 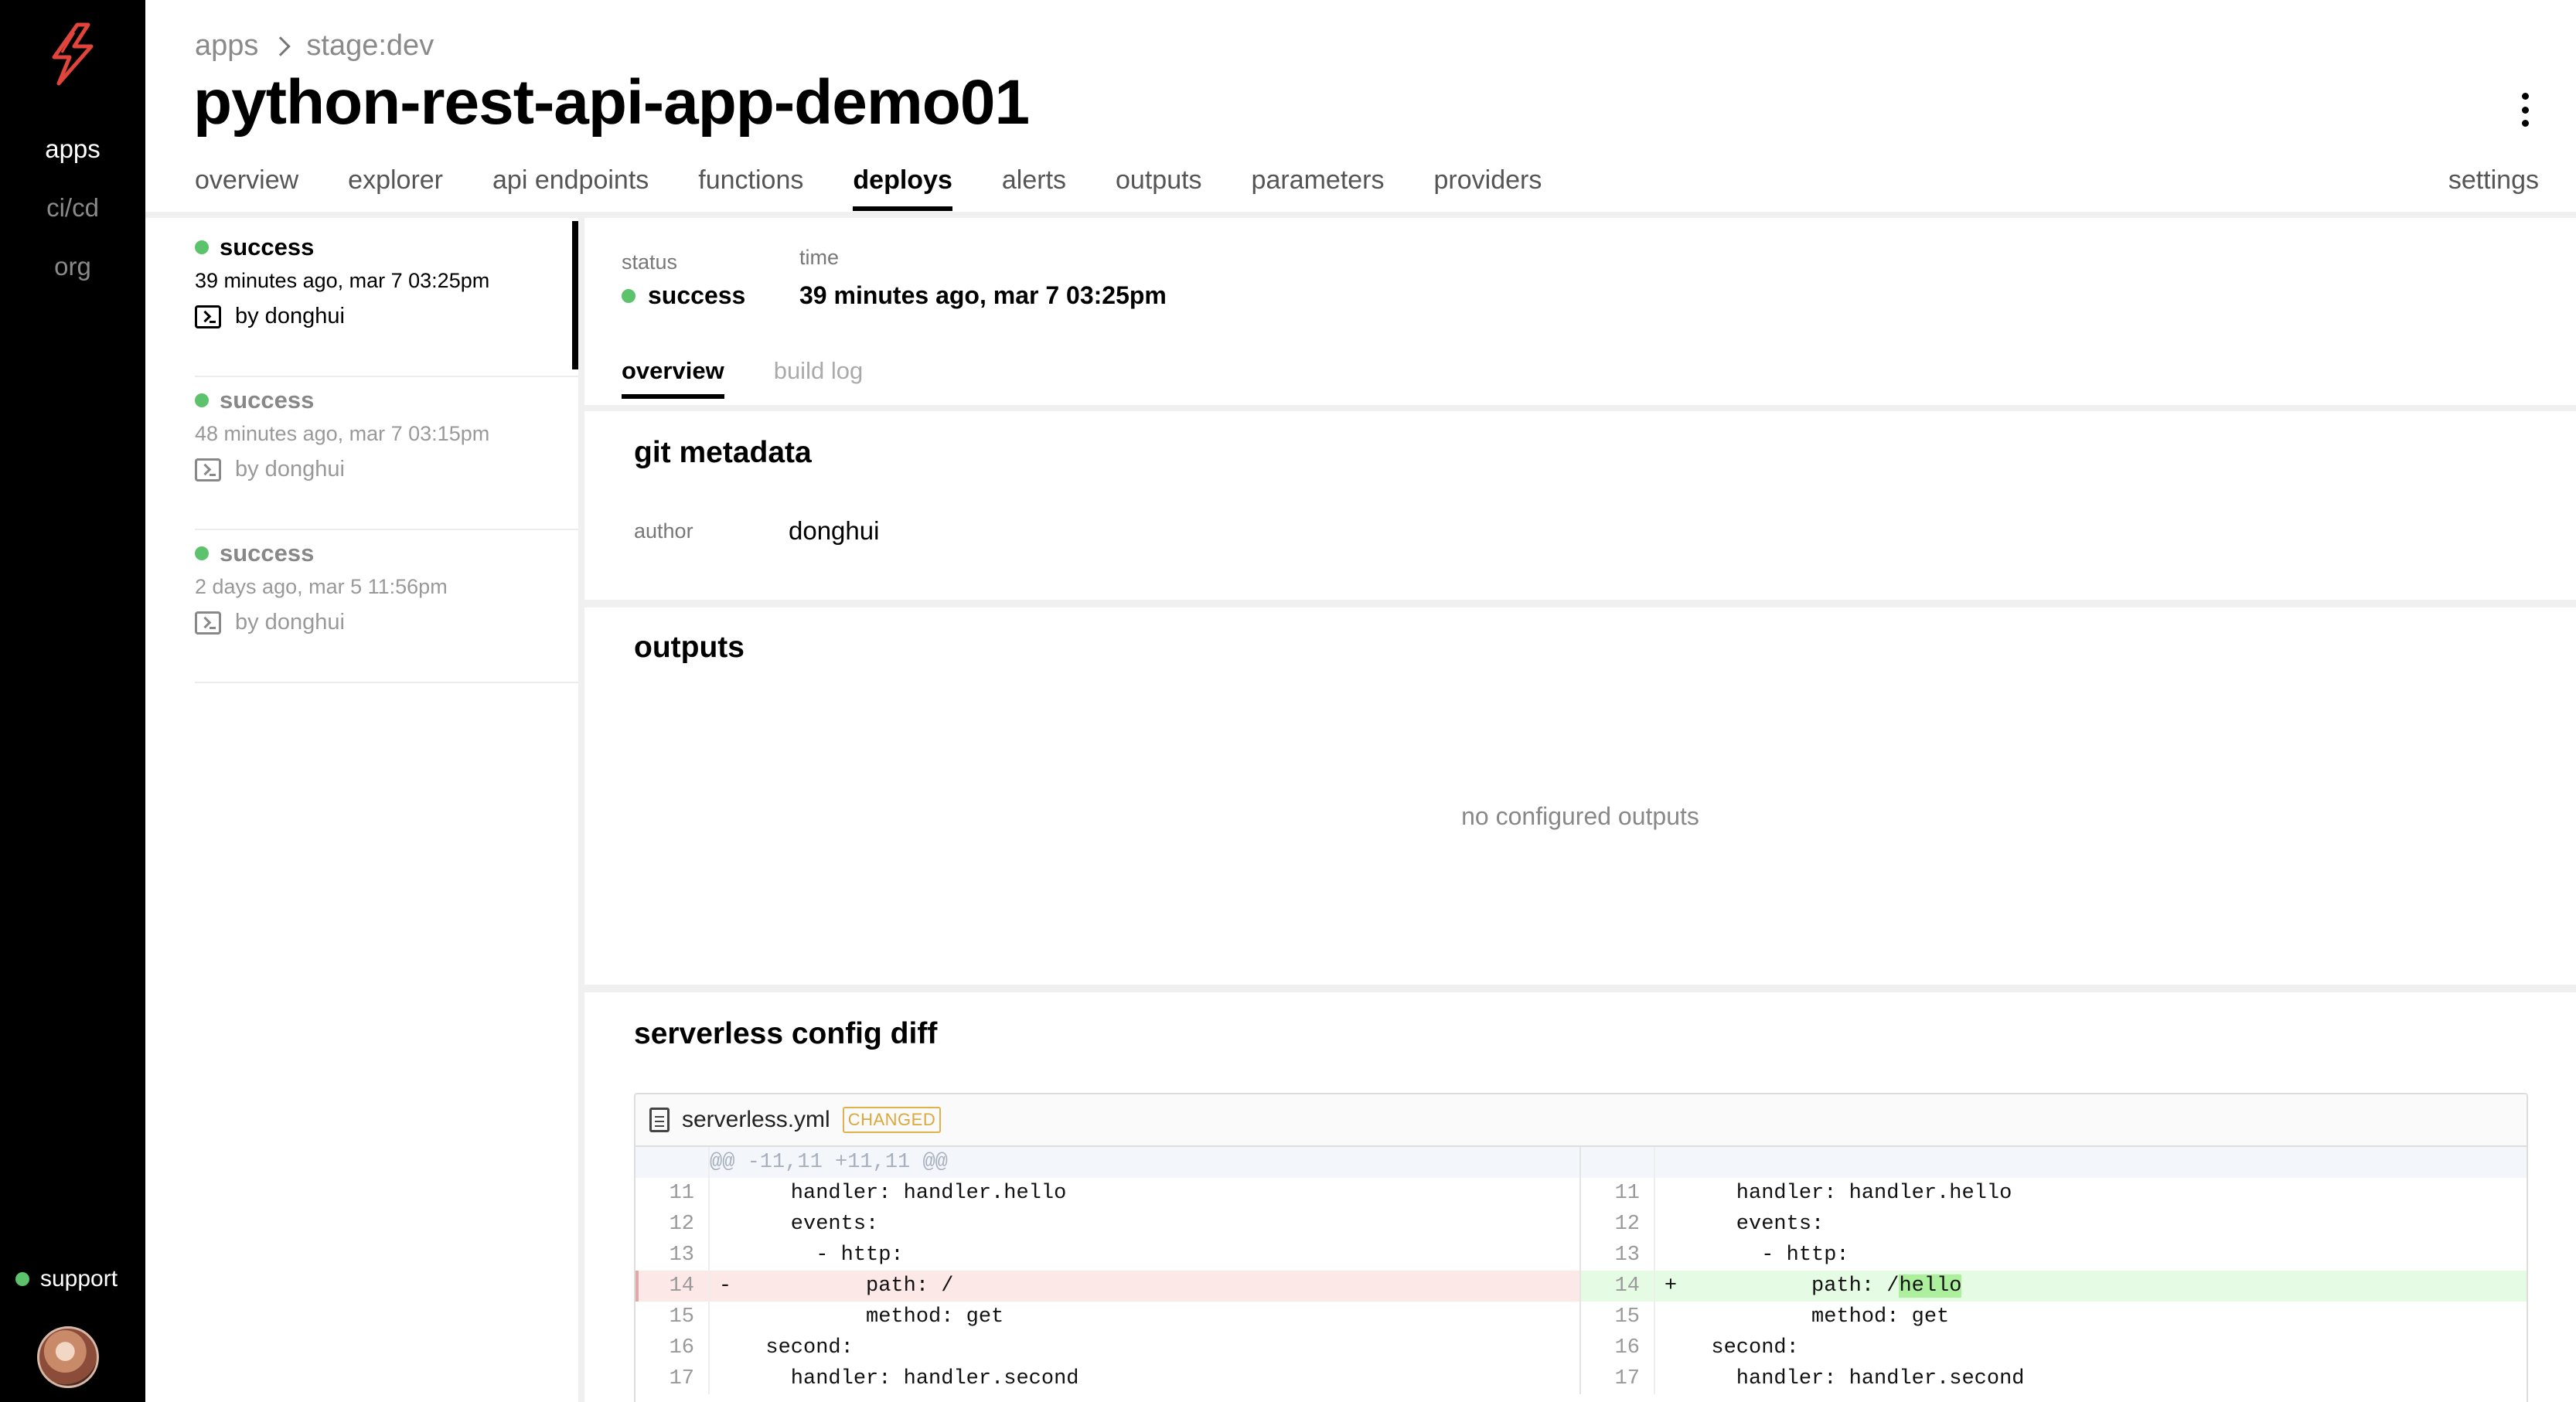 What do you see at coordinates (611, 102) in the screenshot?
I see `page-title: python-rest-api-app-demo01` at bounding box center [611, 102].